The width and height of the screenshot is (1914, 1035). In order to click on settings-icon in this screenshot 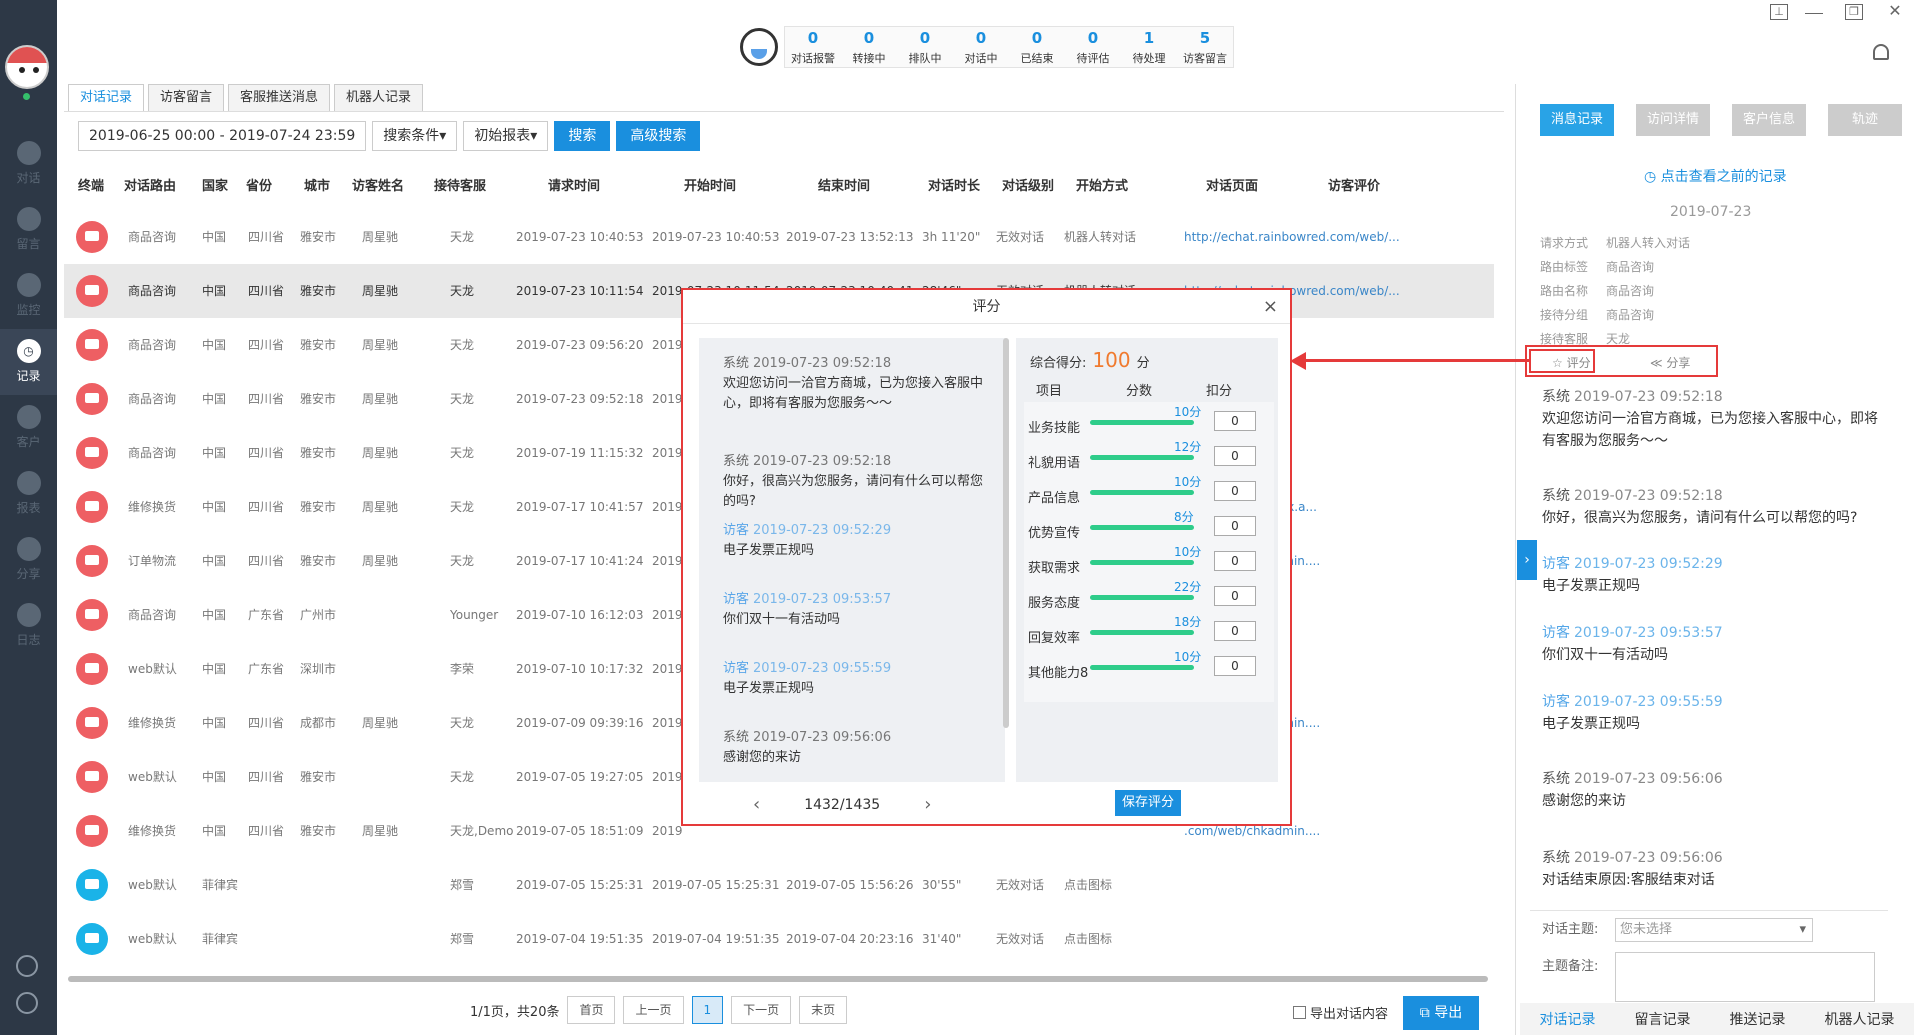, I will do `click(27, 966)`.